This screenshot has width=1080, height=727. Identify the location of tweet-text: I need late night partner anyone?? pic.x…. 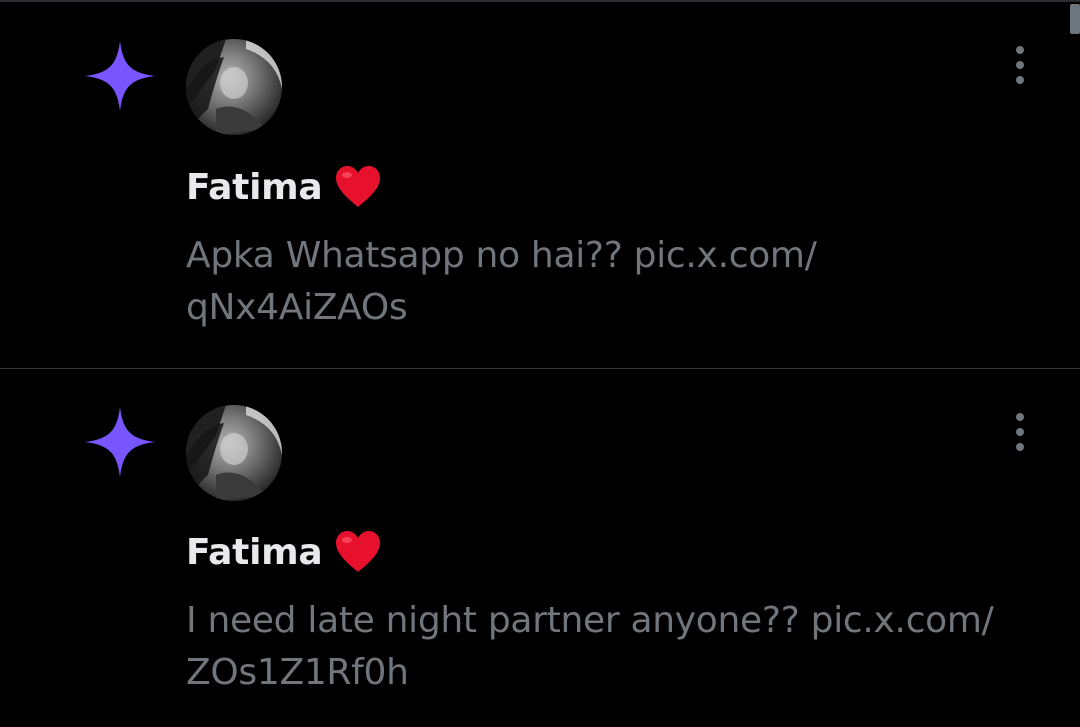
(616, 647).